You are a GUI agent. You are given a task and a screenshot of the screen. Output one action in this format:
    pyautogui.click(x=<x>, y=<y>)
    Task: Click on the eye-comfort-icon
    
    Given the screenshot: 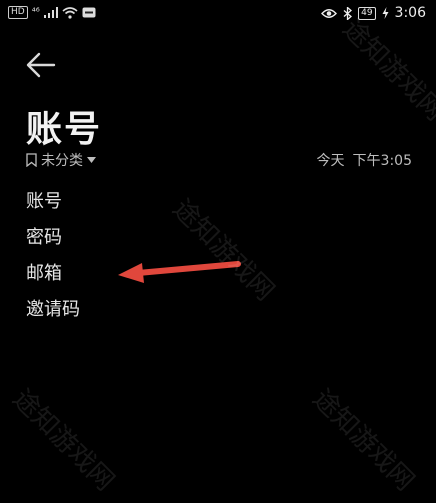 What is the action you would take?
    pyautogui.click(x=329, y=13)
    